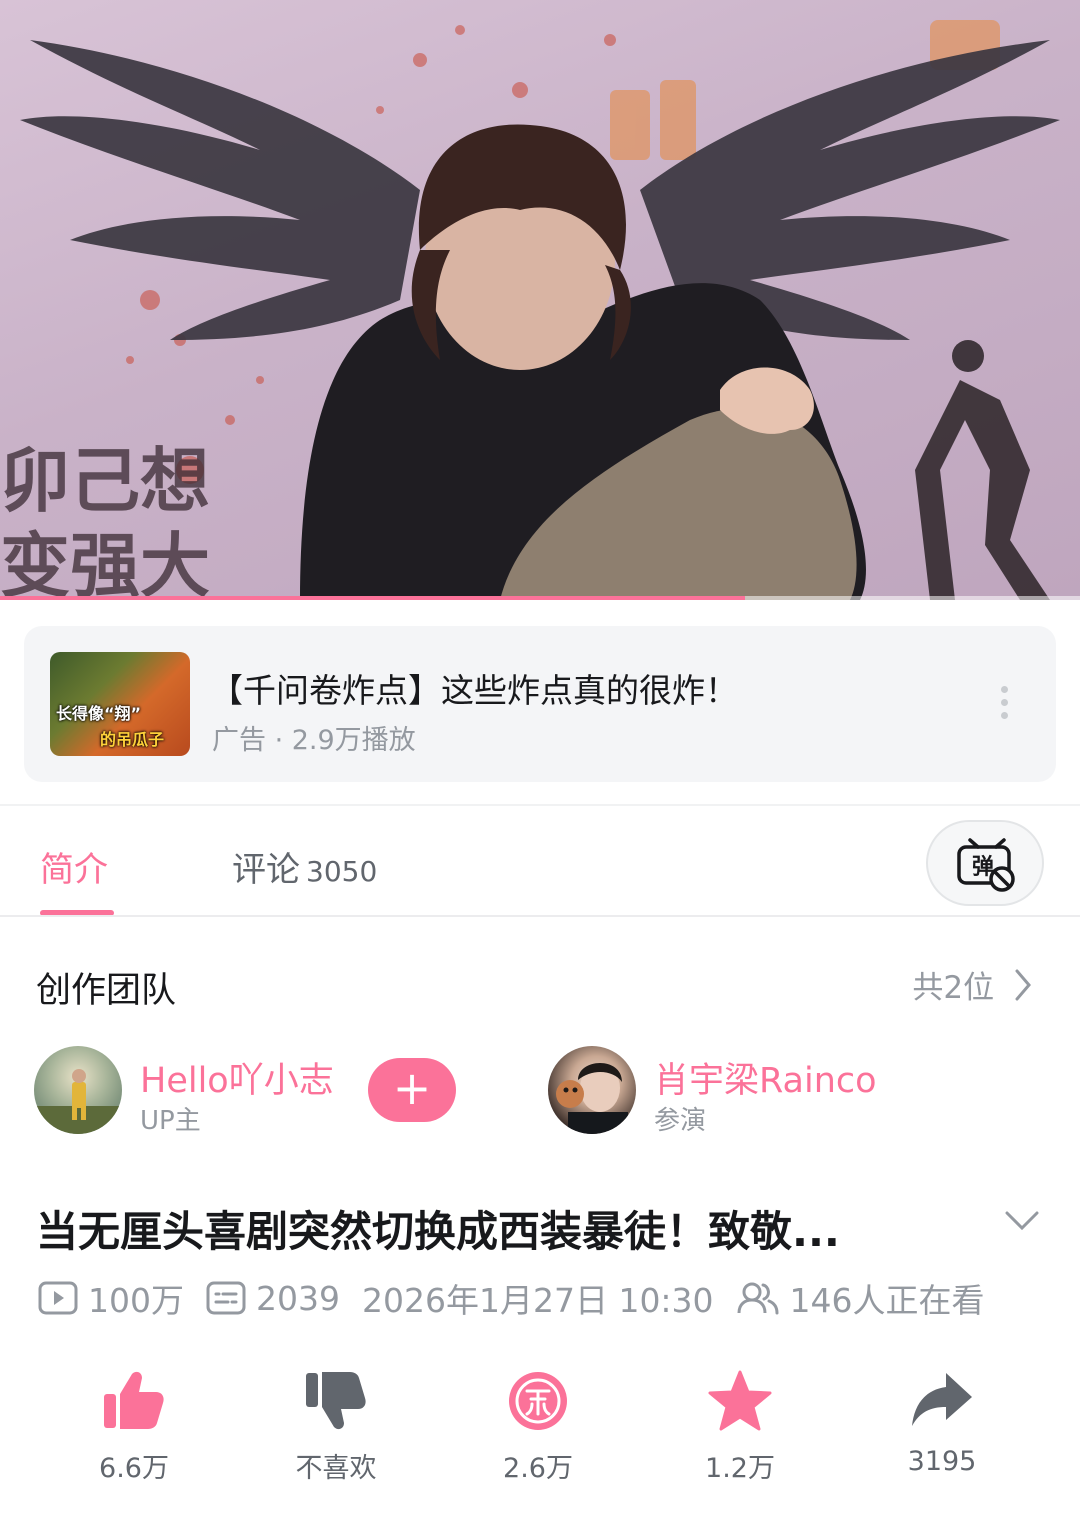  What do you see at coordinates (1004, 706) in the screenshot?
I see `more-vertical-icon` at bounding box center [1004, 706].